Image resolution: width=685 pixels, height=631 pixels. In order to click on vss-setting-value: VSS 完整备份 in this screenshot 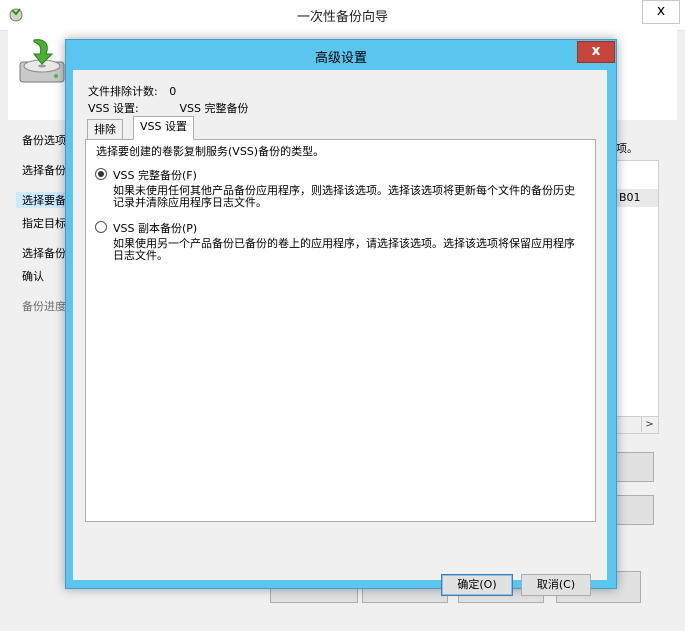, I will do `click(214, 108)`.